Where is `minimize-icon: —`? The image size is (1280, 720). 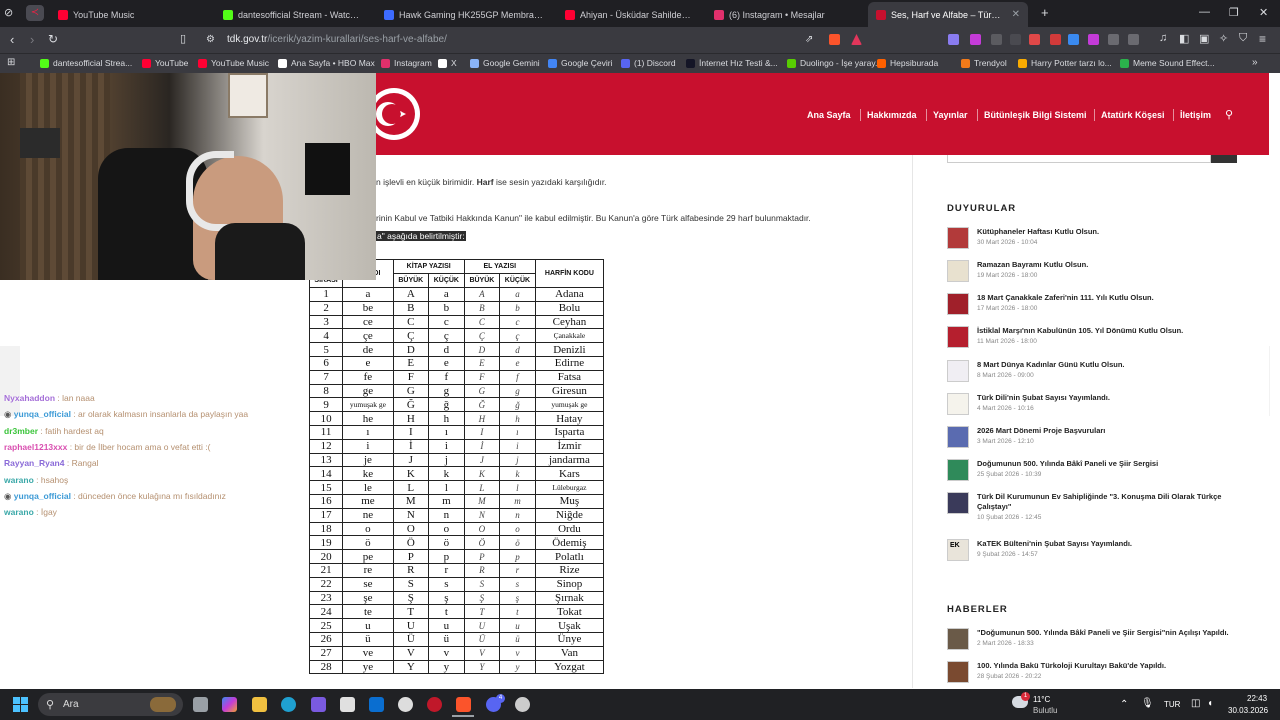
minimize-icon: — is located at coordinates (1204, 12).